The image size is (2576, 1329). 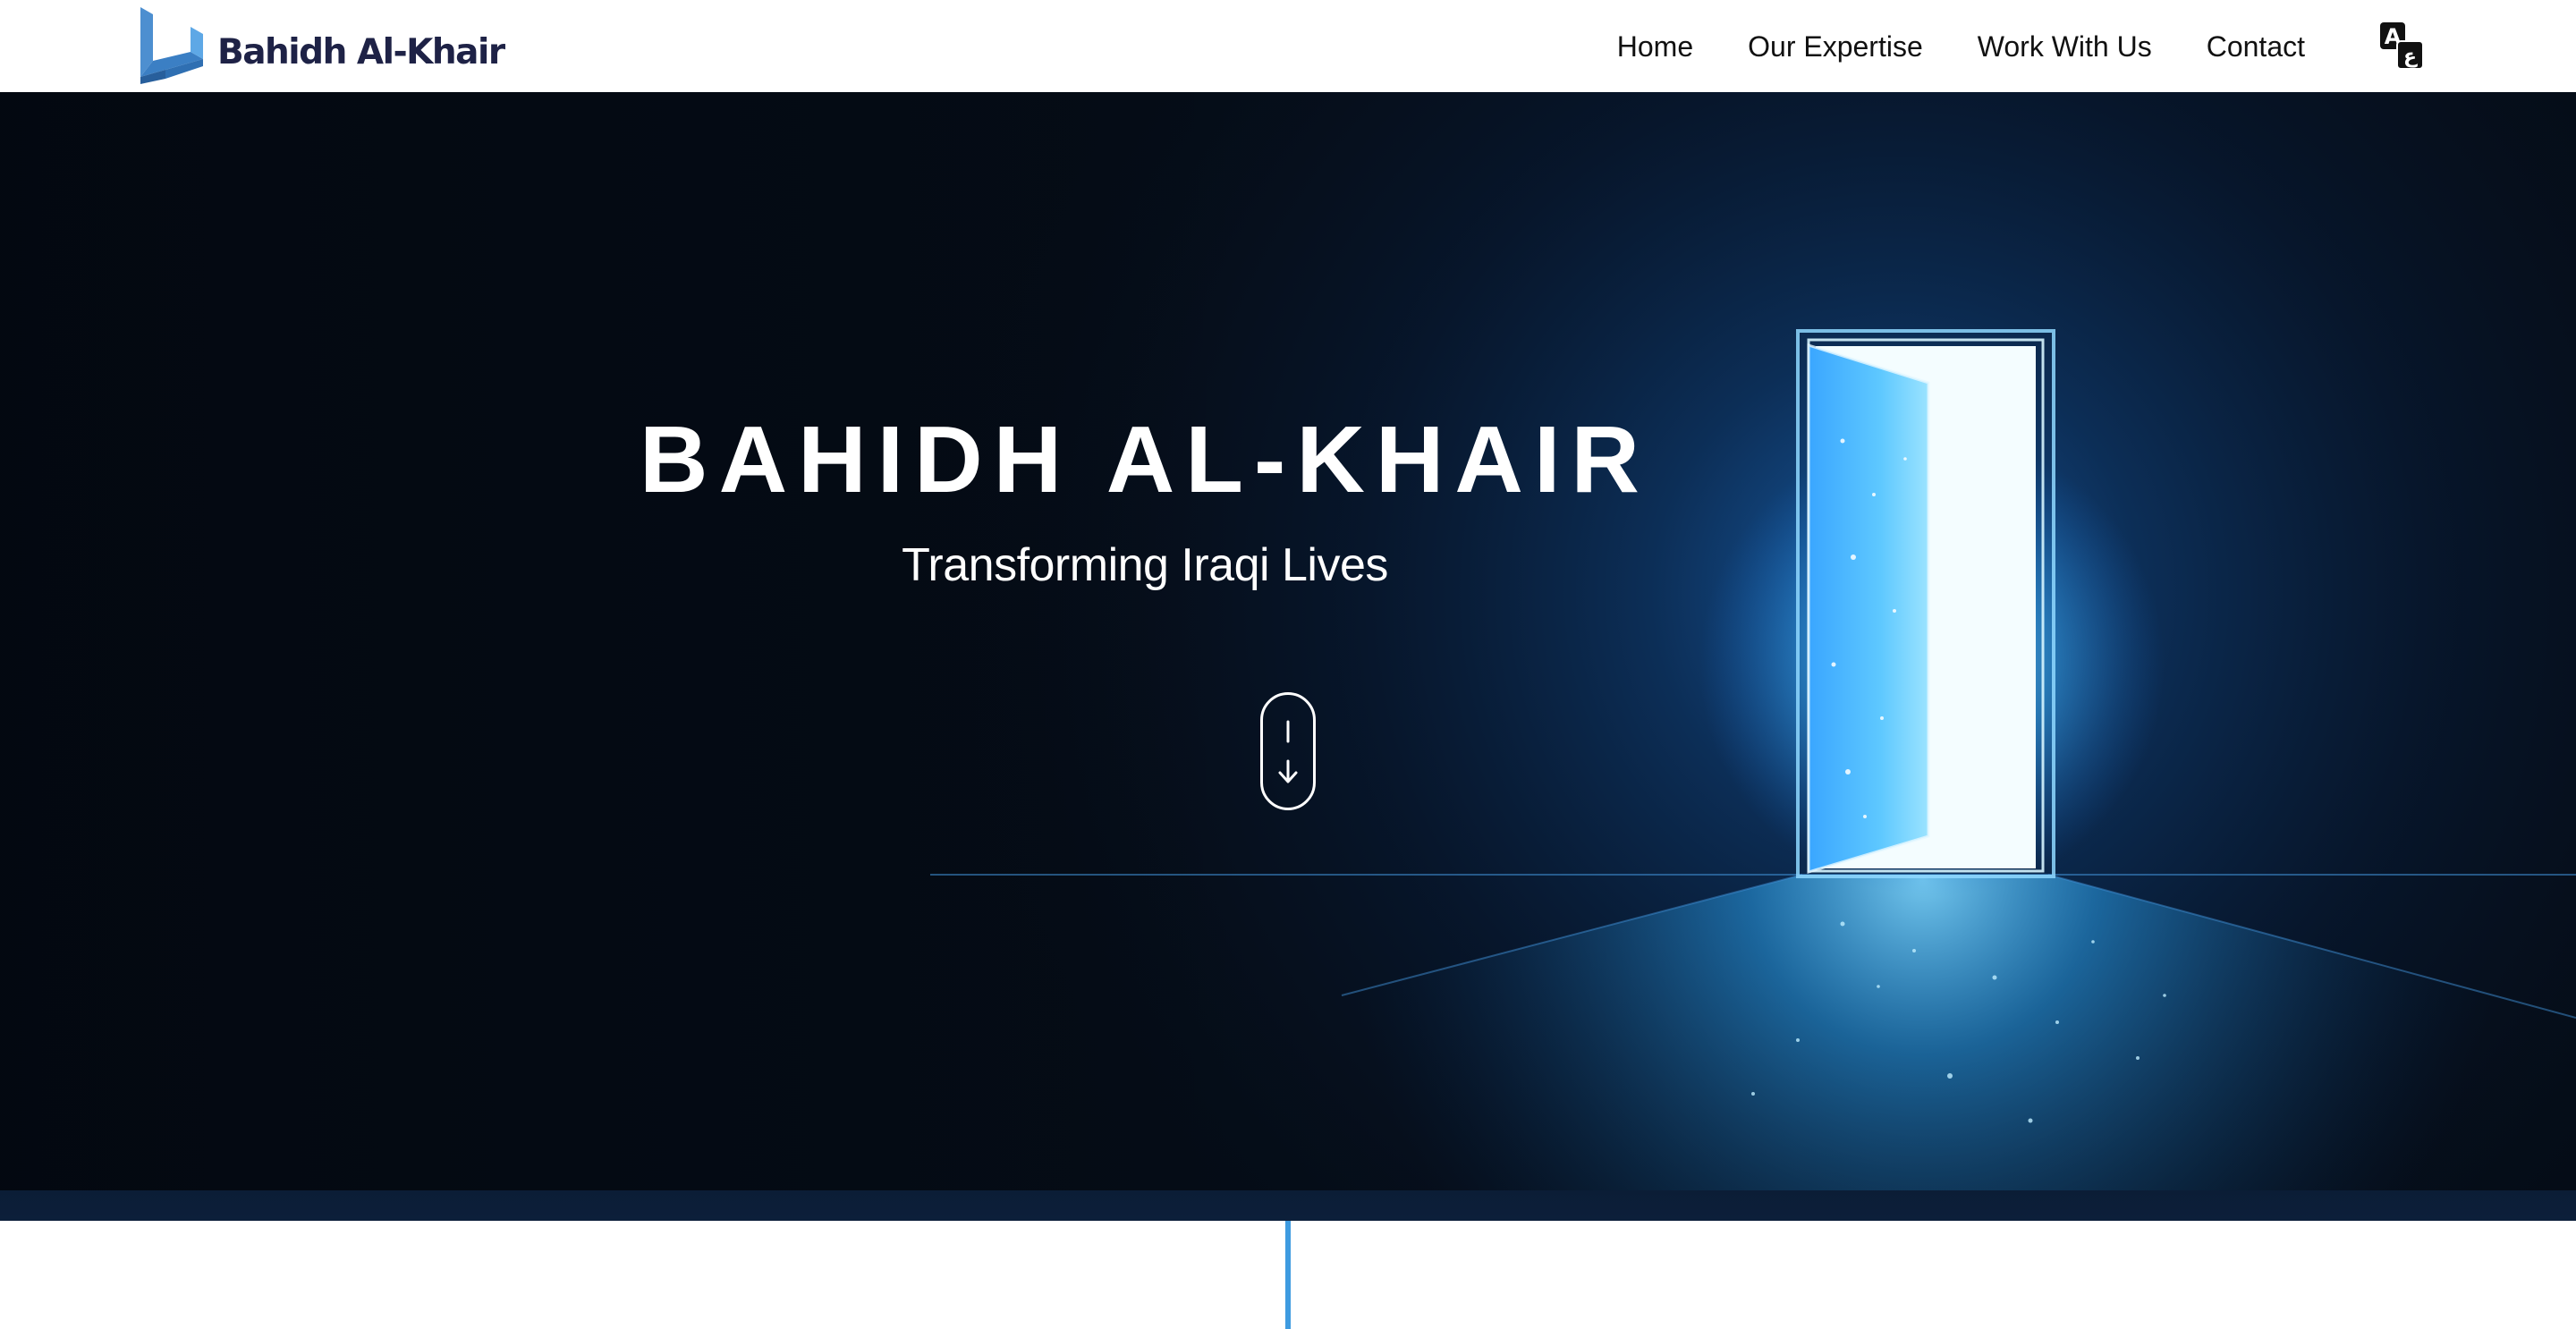 I want to click on section-connector-line, so click(x=1288, y=1275).